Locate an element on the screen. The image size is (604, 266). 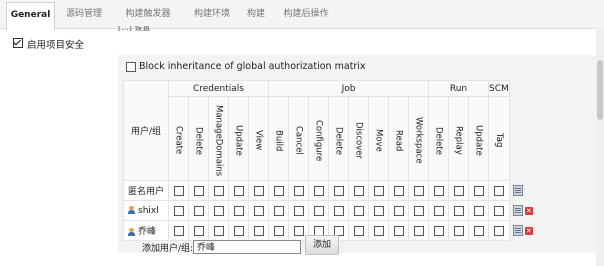
tab-general: General is located at coordinates (30, 16).